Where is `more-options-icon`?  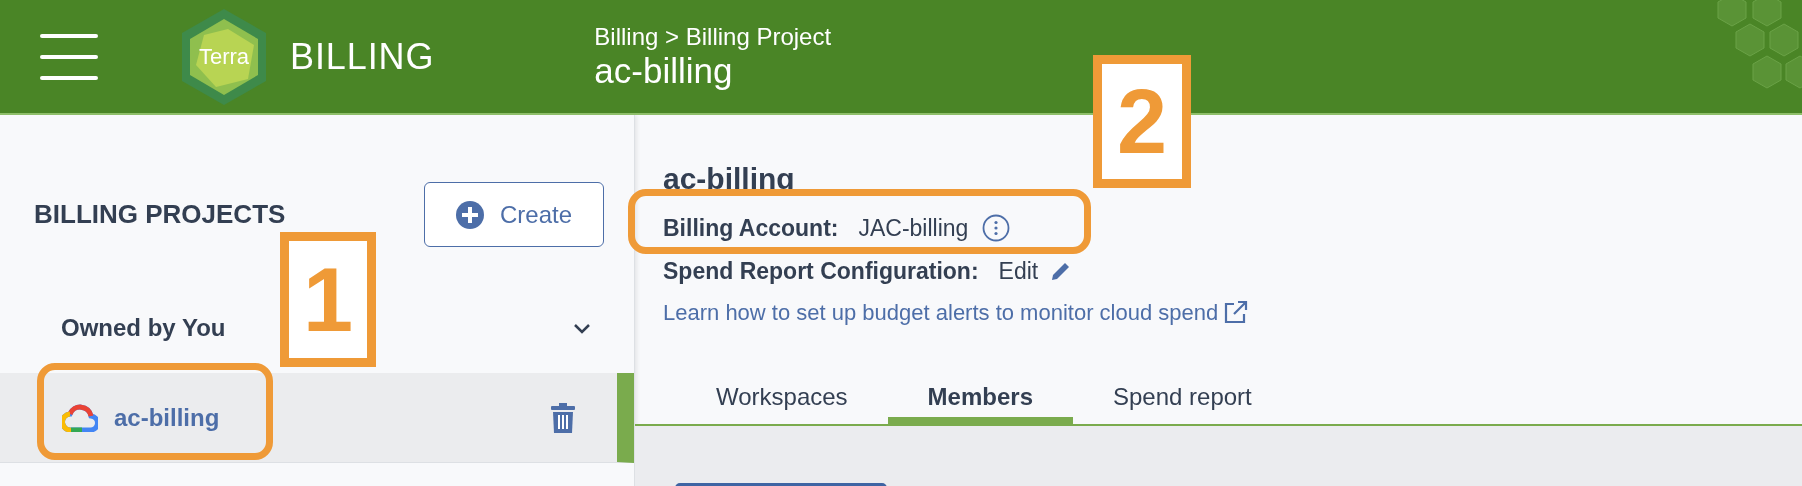
more-options-icon is located at coordinates (996, 228).